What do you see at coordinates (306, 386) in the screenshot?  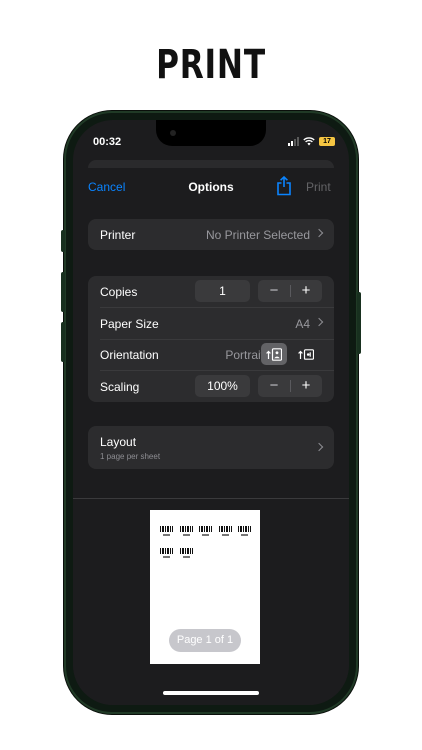 I see `scaling-increment-button: +` at bounding box center [306, 386].